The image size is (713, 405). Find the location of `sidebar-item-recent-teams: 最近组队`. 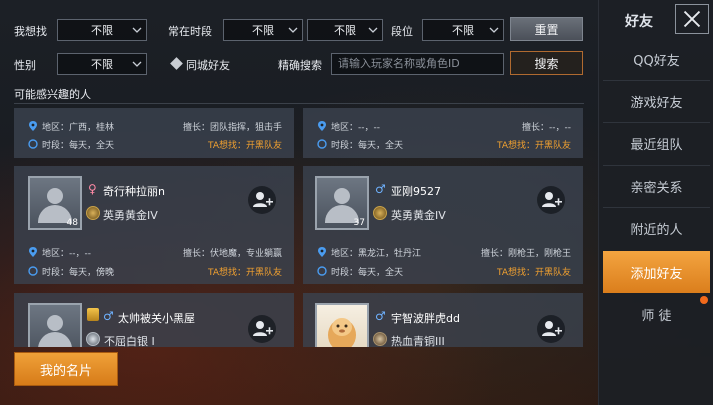

sidebar-item-recent-teams: 最近组队 is located at coordinates (656, 143).